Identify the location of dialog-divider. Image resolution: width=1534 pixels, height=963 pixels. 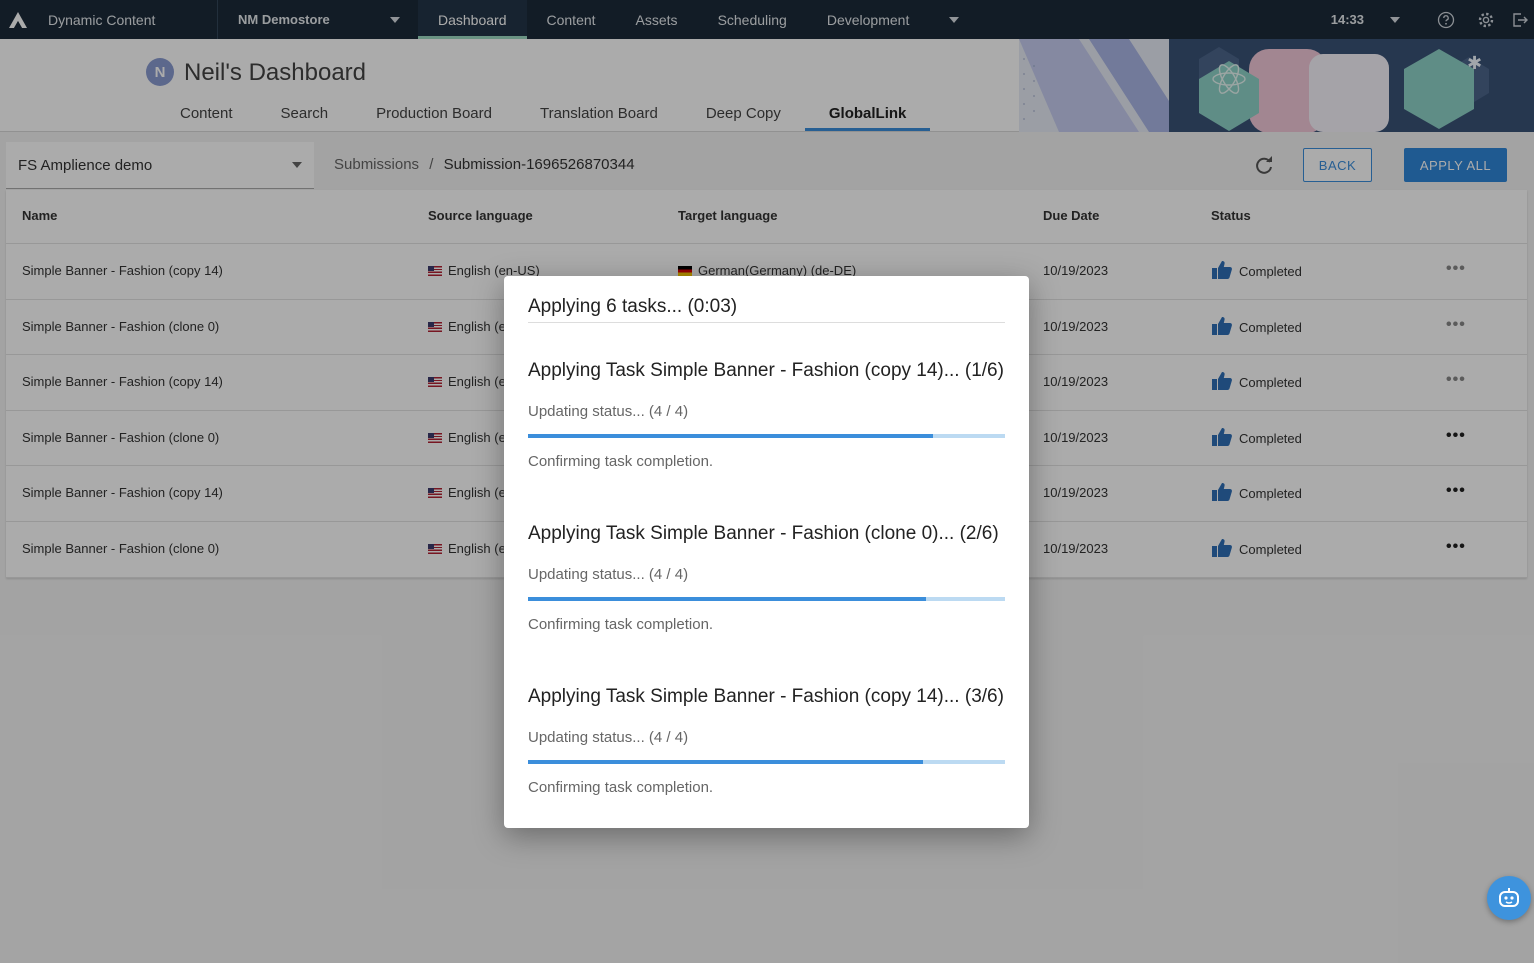
(766, 322).